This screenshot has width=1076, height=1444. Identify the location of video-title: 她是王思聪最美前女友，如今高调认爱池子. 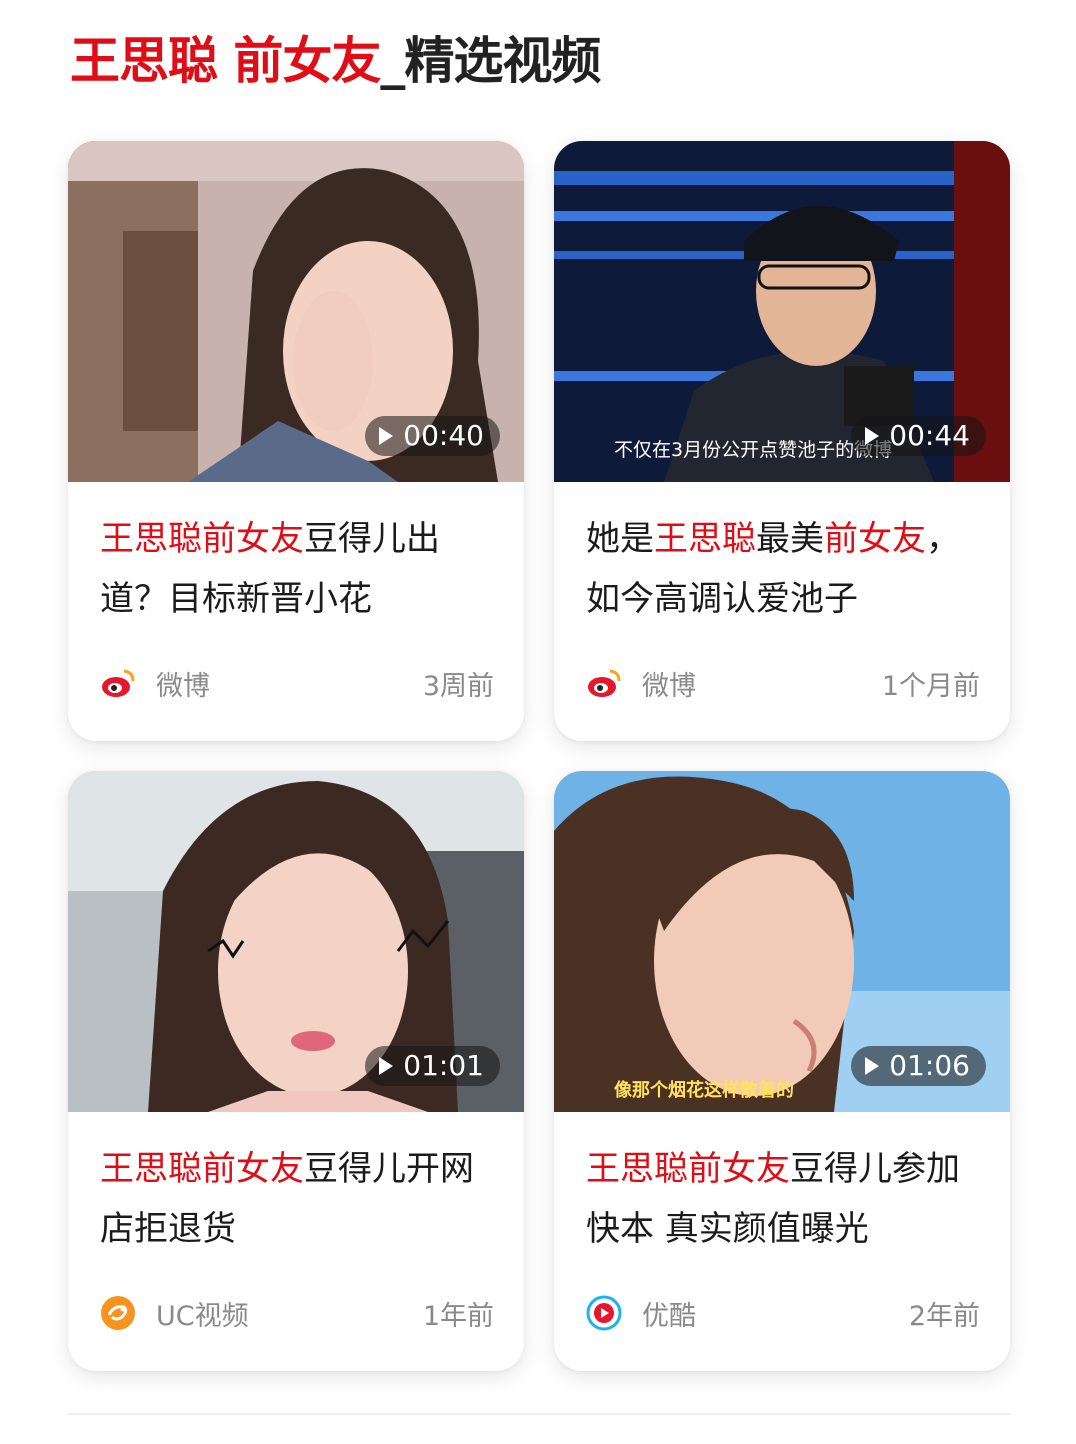
(786, 569).